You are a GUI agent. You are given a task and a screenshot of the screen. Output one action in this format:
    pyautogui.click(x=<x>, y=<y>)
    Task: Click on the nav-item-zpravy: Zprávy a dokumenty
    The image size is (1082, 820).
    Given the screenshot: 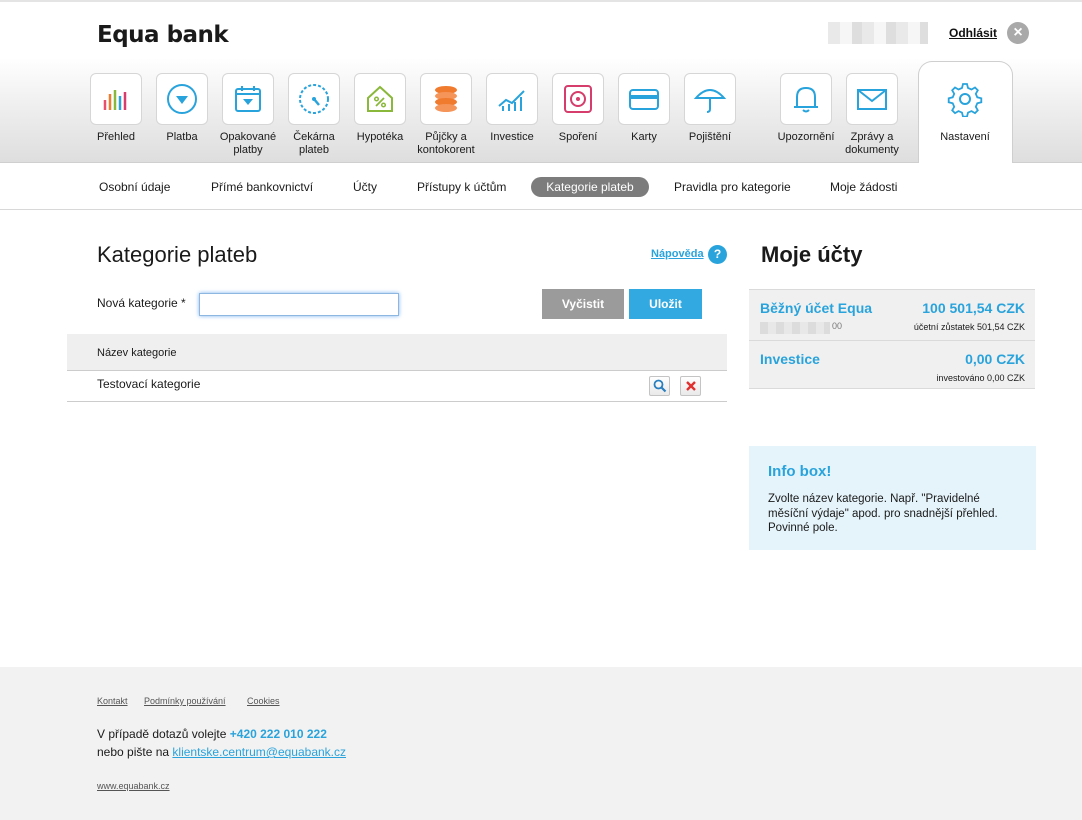 What is the action you would take?
    pyautogui.click(x=872, y=115)
    